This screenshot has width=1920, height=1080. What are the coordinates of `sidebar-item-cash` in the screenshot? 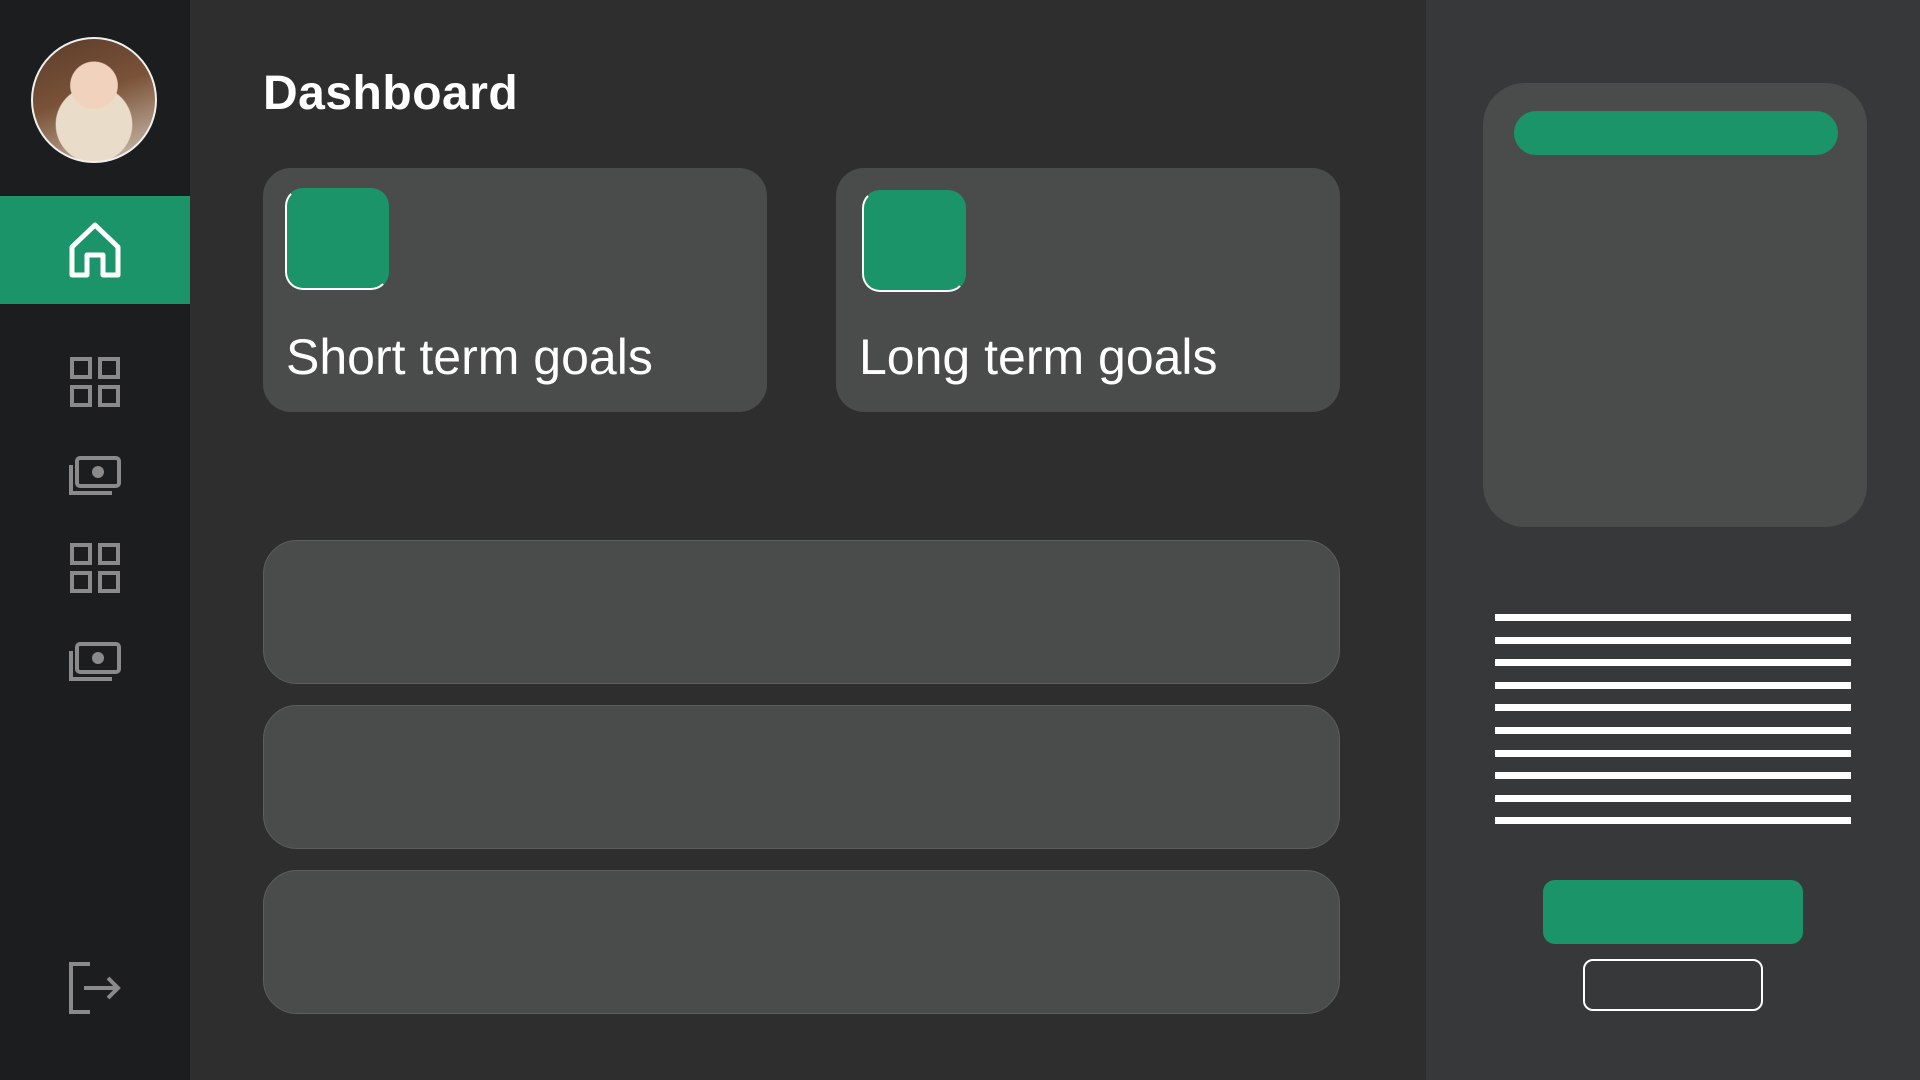 It's located at (95, 476).